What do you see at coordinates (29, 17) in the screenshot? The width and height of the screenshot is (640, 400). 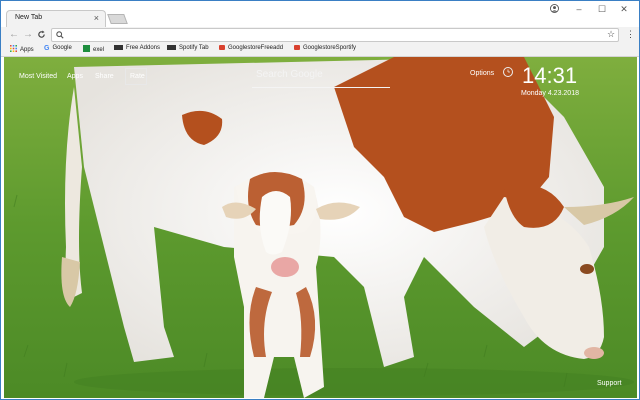 I see `tab-title: New Tab` at bounding box center [29, 17].